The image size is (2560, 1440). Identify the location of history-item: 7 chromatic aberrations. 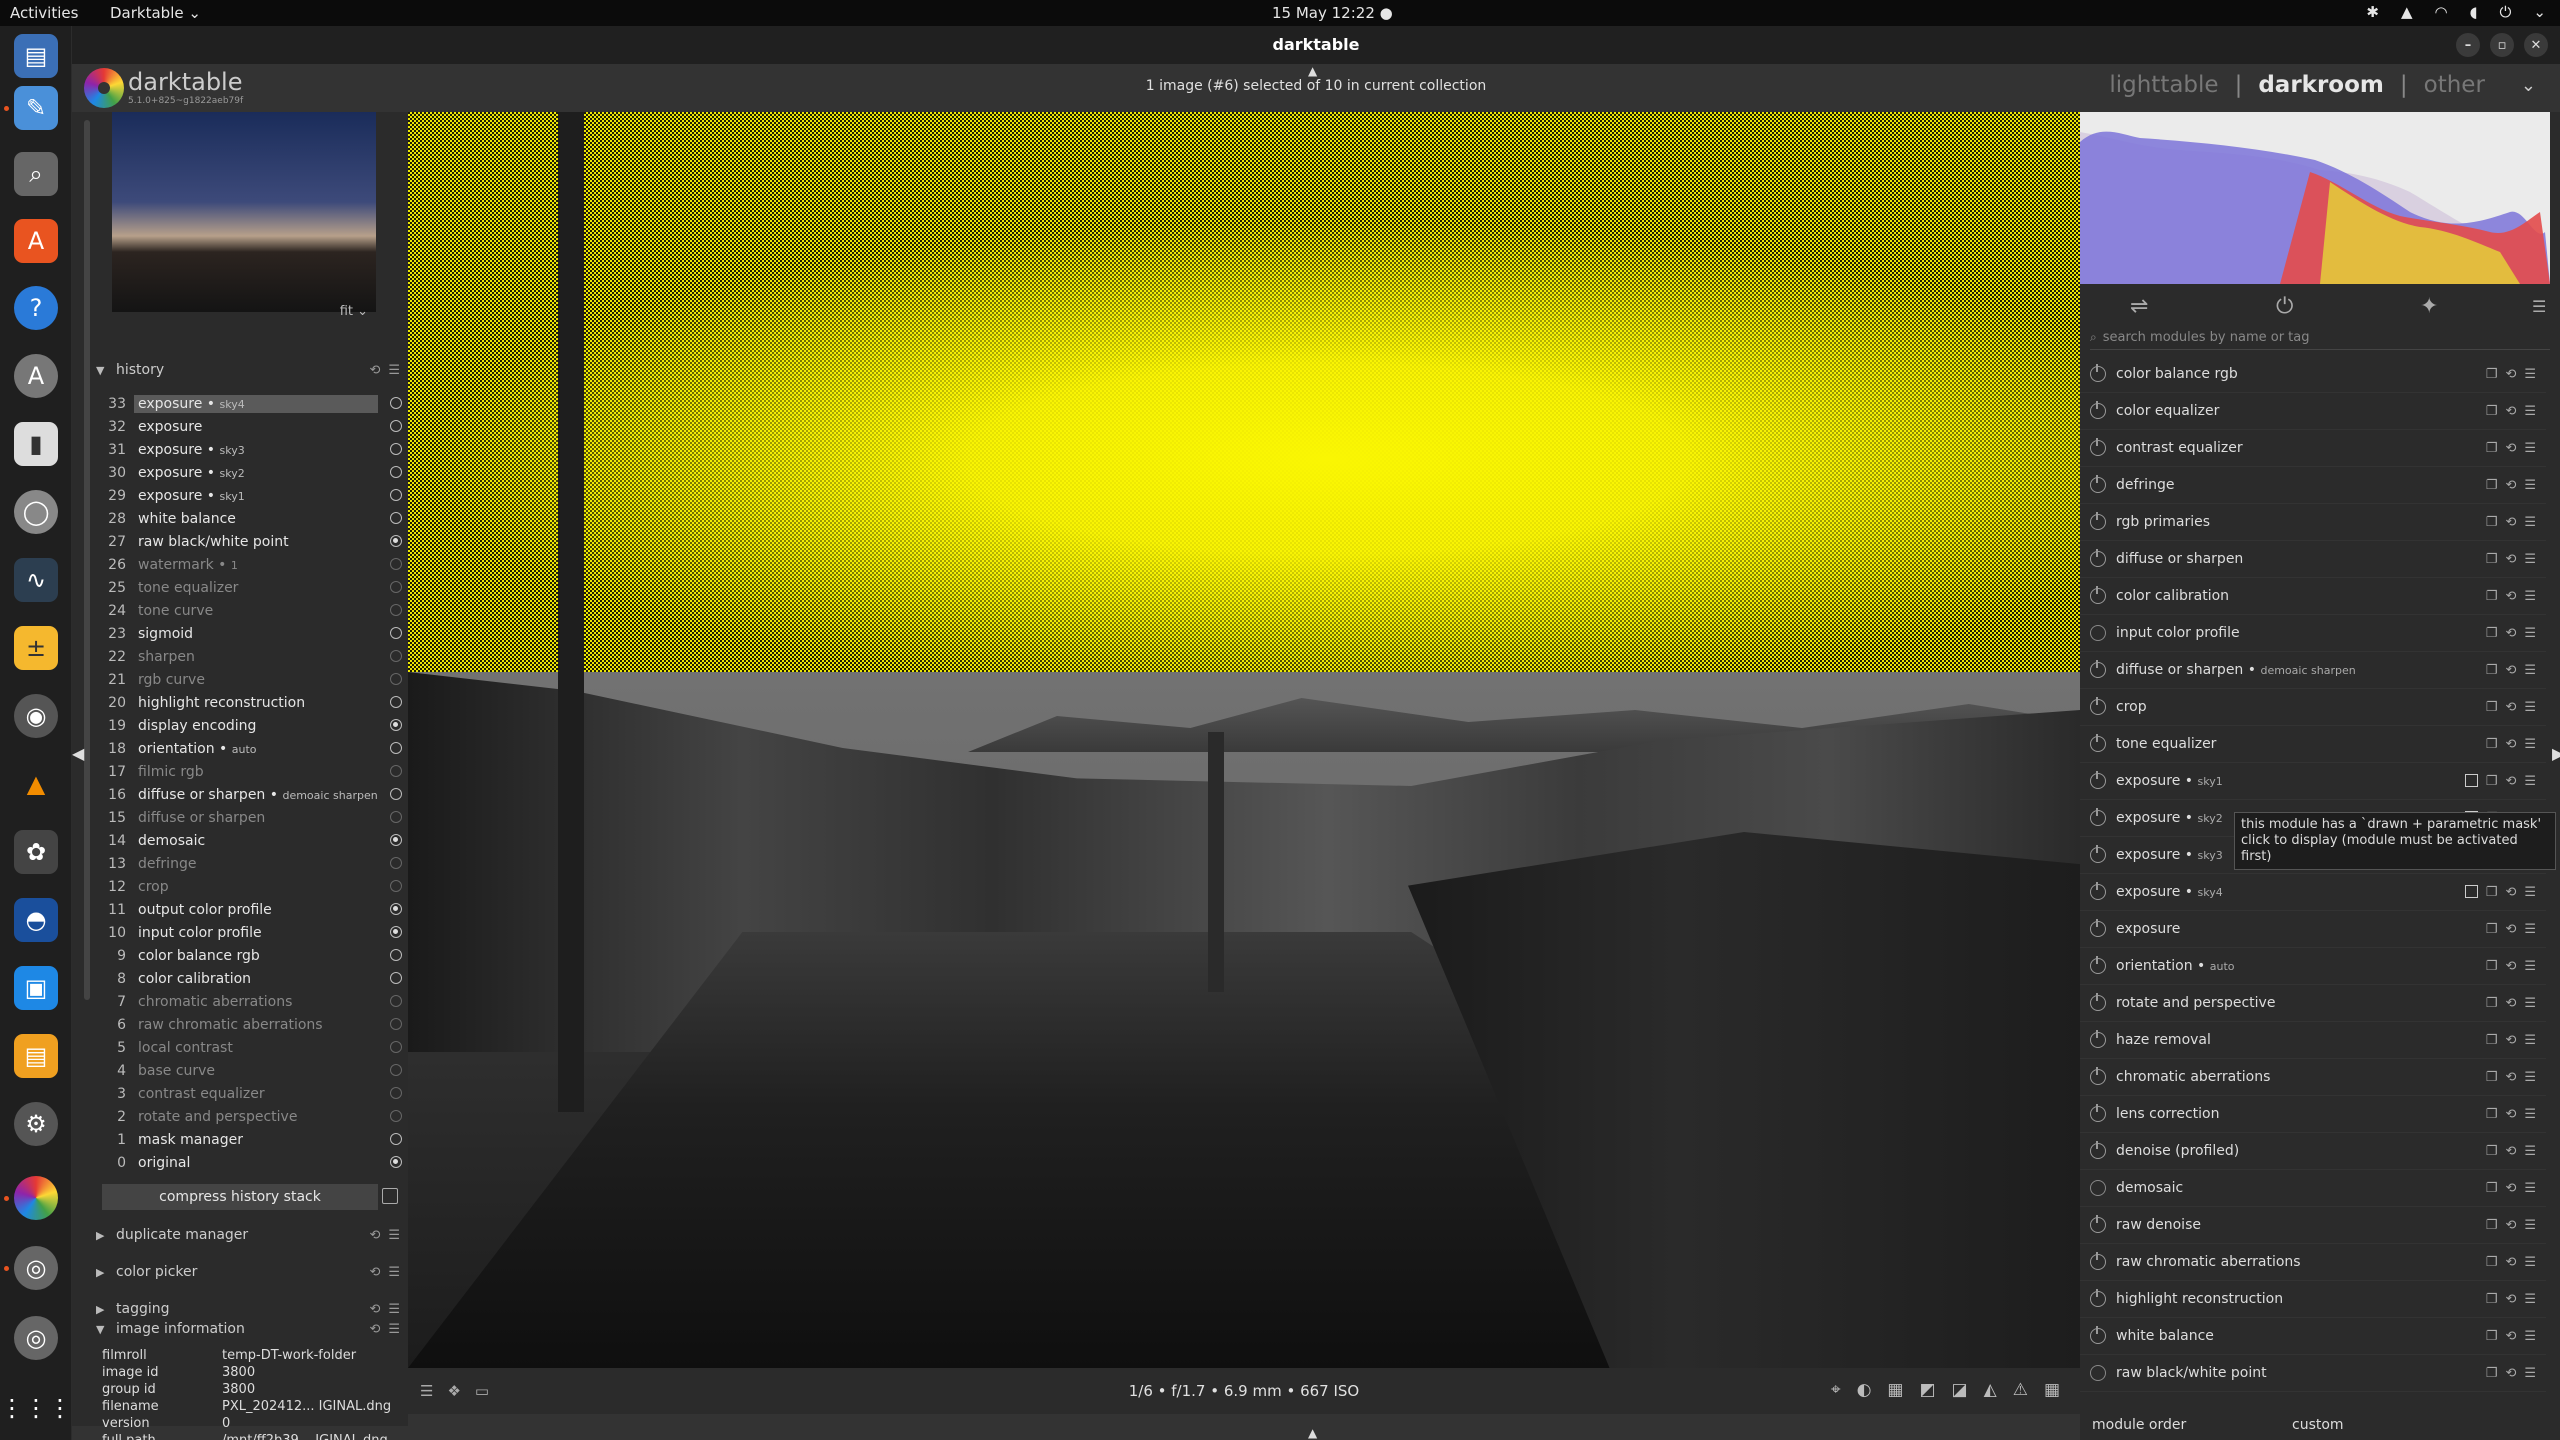
(252, 1001).